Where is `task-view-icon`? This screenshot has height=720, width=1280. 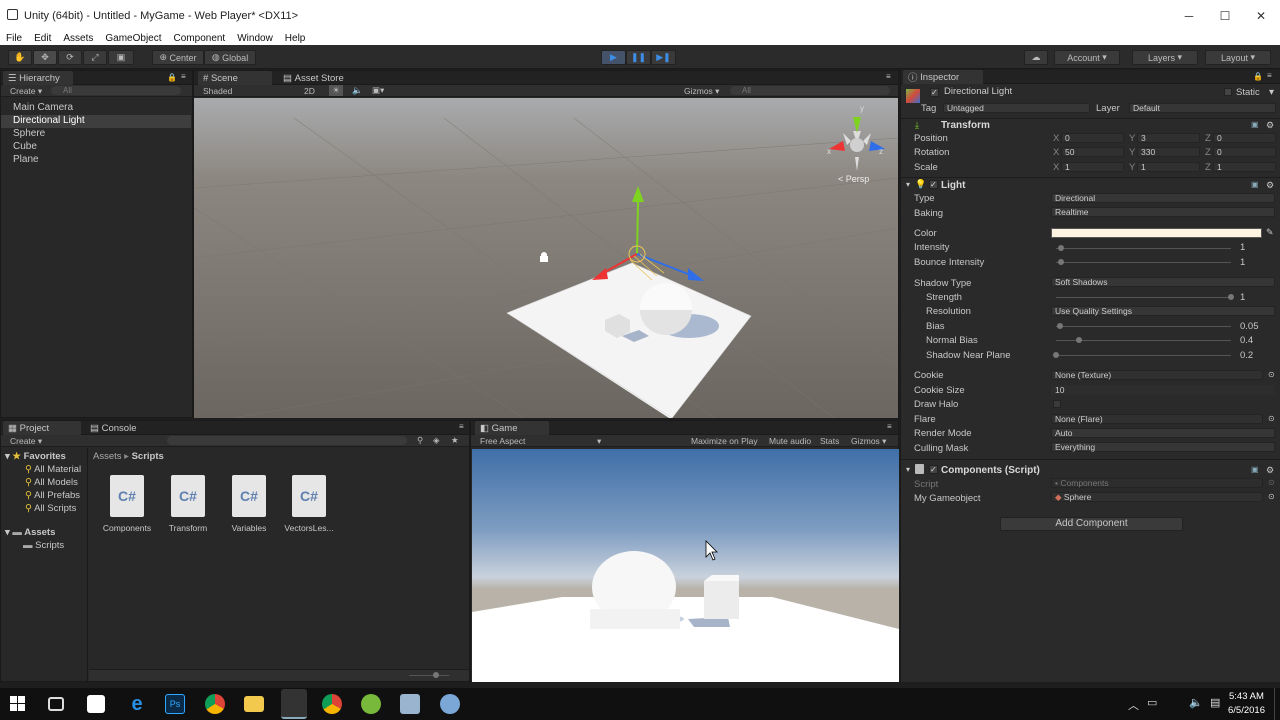
task-view-icon is located at coordinates (56, 704).